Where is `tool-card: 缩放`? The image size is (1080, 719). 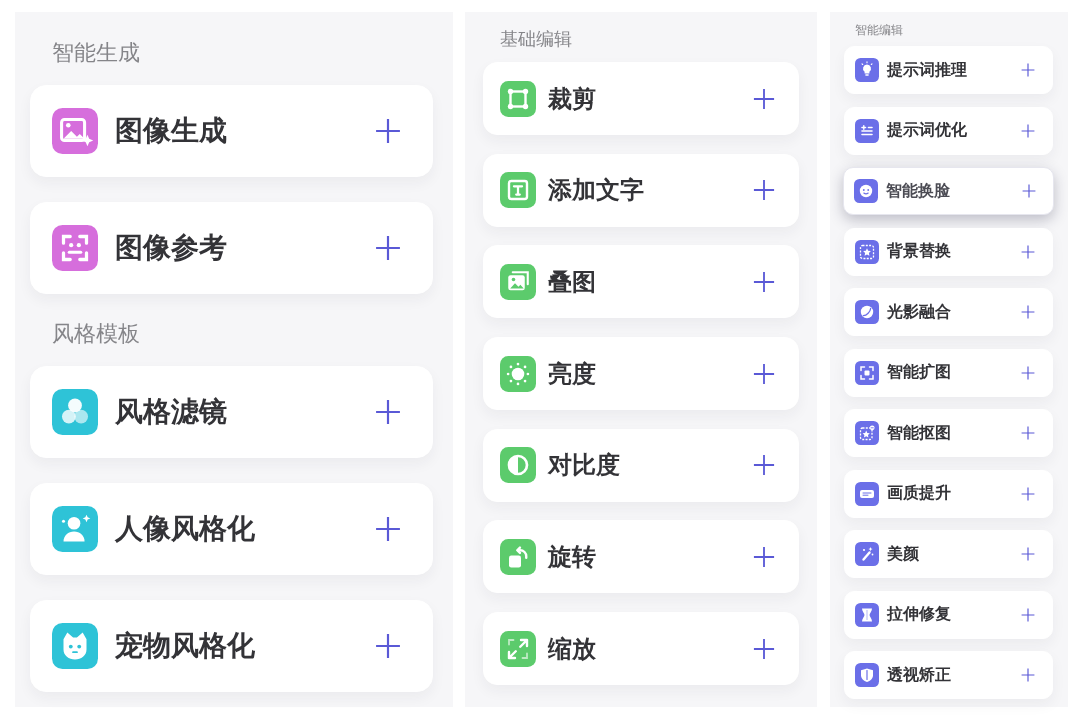 tool-card: 缩放 is located at coordinates (641, 649).